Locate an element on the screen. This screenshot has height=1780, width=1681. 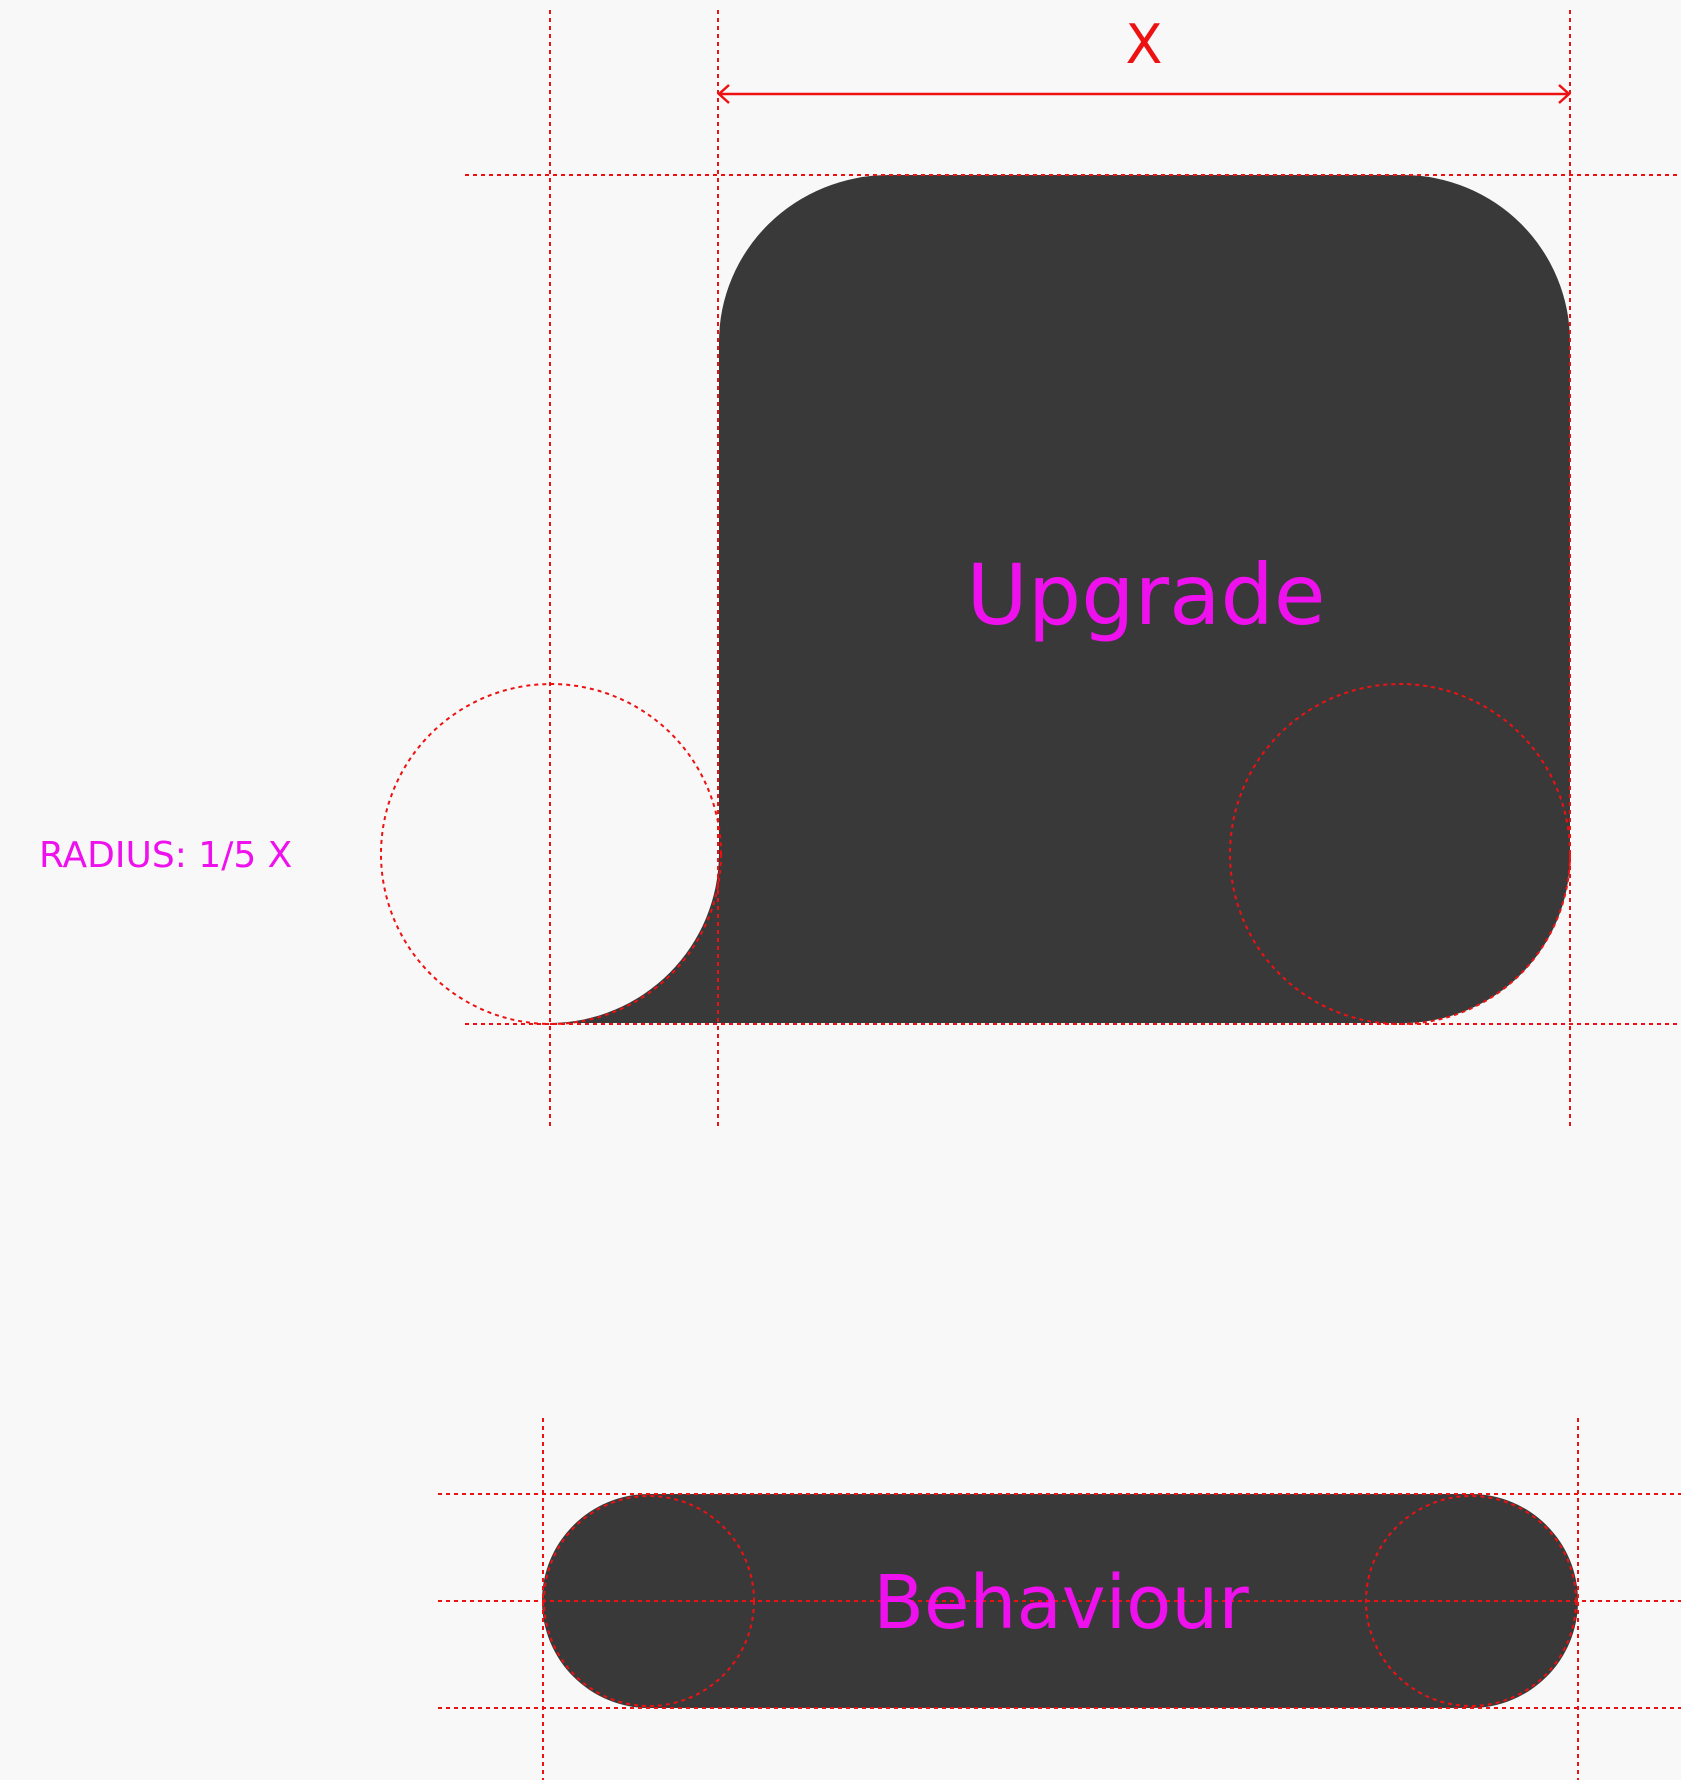
behaviour-label: Behaviour is located at coordinates (1061, 1603).